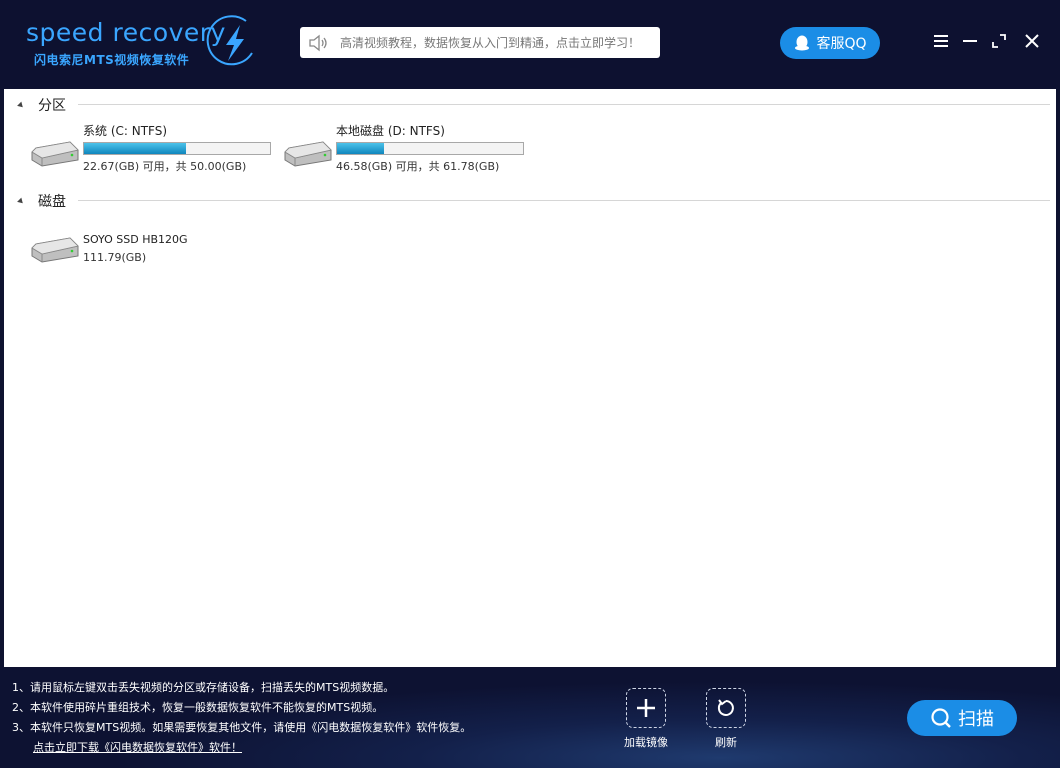  Describe the element at coordinates (318, 42) in the screenshot. I see `speaker-icon` at that location.